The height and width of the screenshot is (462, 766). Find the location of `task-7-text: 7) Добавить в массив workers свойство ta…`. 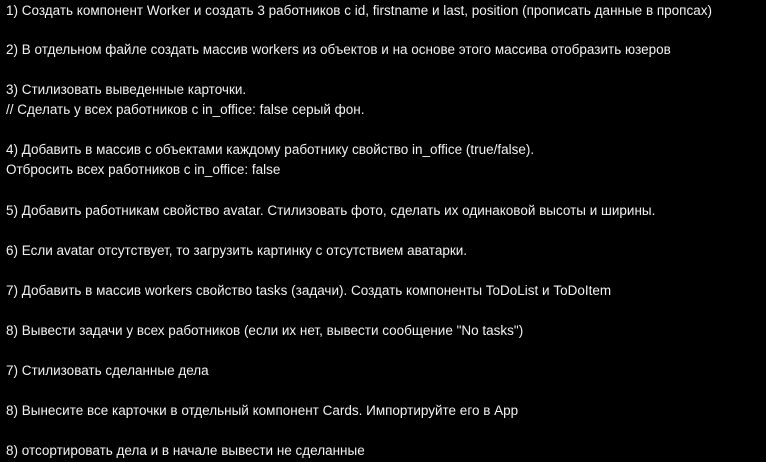

task-7-text: 7) Добавить в массив workers свойство ta… is located at coordinates (309, 290).